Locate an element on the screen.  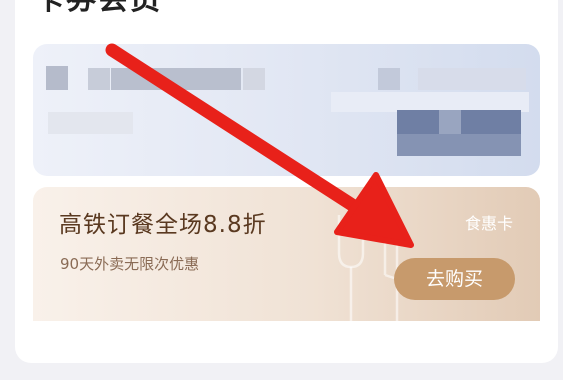
promo-title: 高铁订餐全场8.8折 is located at coordinates (163, 225).